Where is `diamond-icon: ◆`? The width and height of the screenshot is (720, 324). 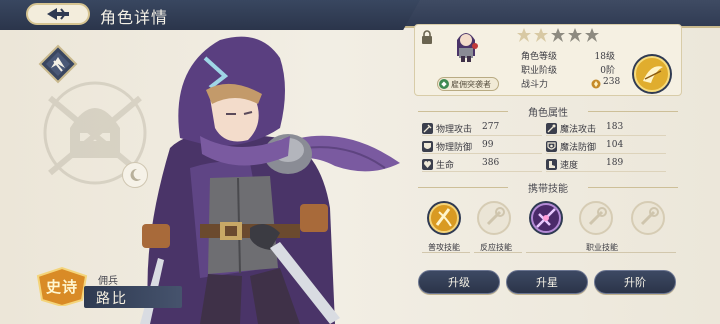 diamond-icon: ◆ is located at coordinates (444, 84).